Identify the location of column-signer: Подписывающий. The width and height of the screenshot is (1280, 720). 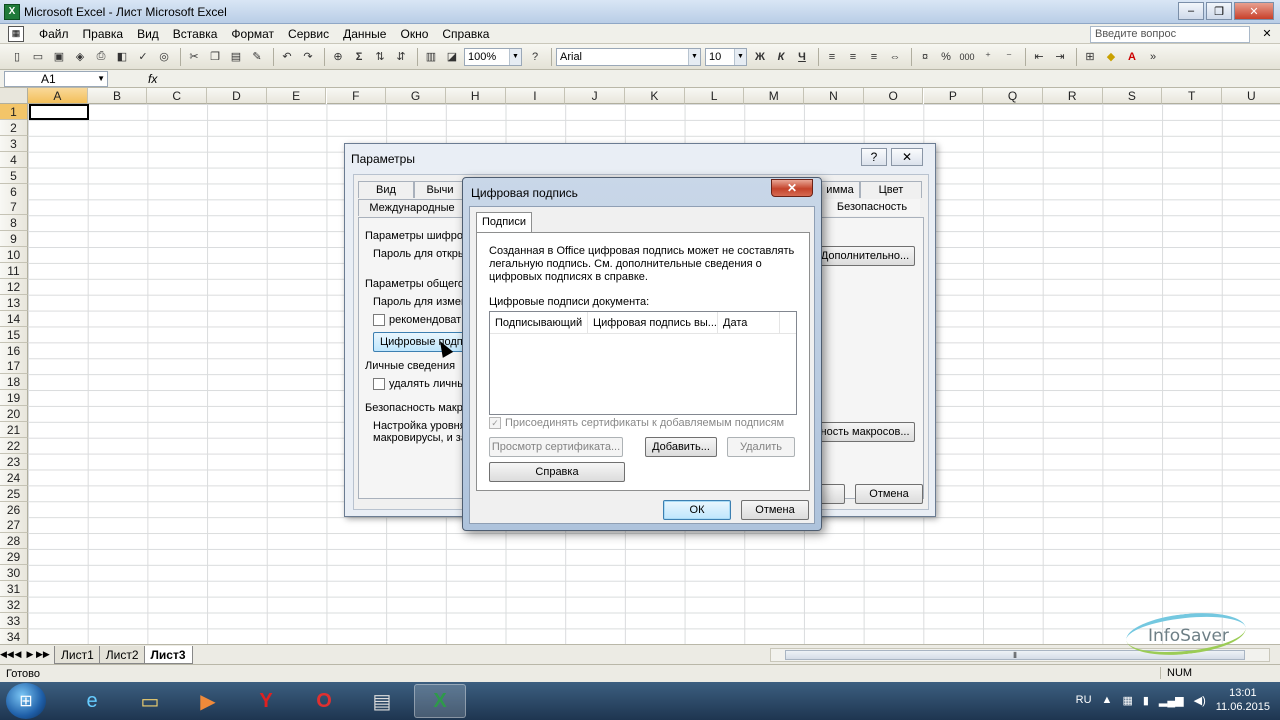
(539, 322).